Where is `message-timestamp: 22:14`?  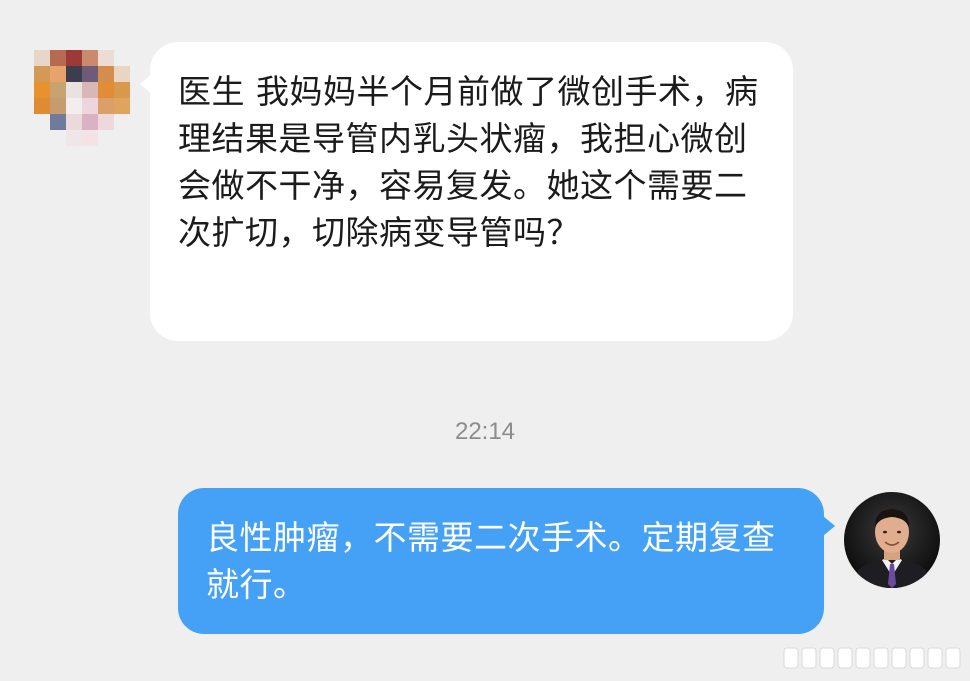 message-timestamp: 22:14 is located at coordinates (485, 431).